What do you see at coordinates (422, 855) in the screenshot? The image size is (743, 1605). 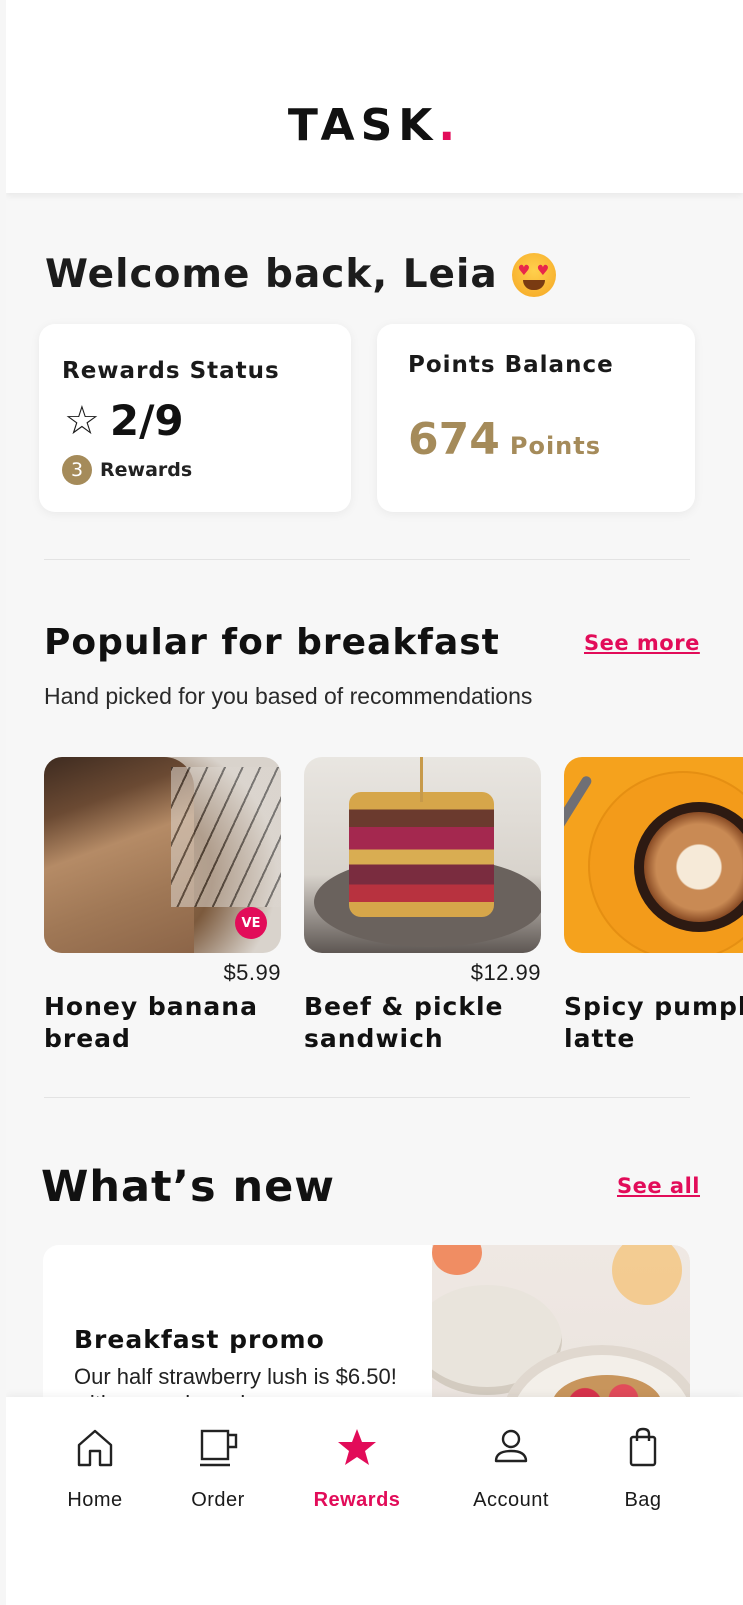 I see `beef-pickle-sandwich-image` at bounding box center [422, 855].